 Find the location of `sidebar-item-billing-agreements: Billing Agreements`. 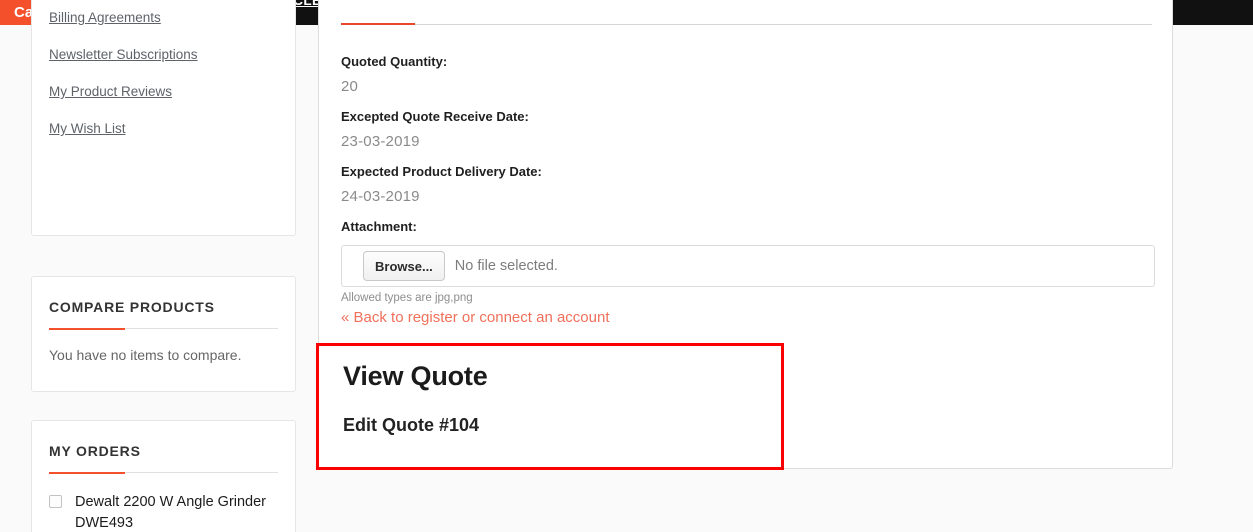

sidebar-item-billing-agreements: Billing Agreements is located at coordinates (163, 18).